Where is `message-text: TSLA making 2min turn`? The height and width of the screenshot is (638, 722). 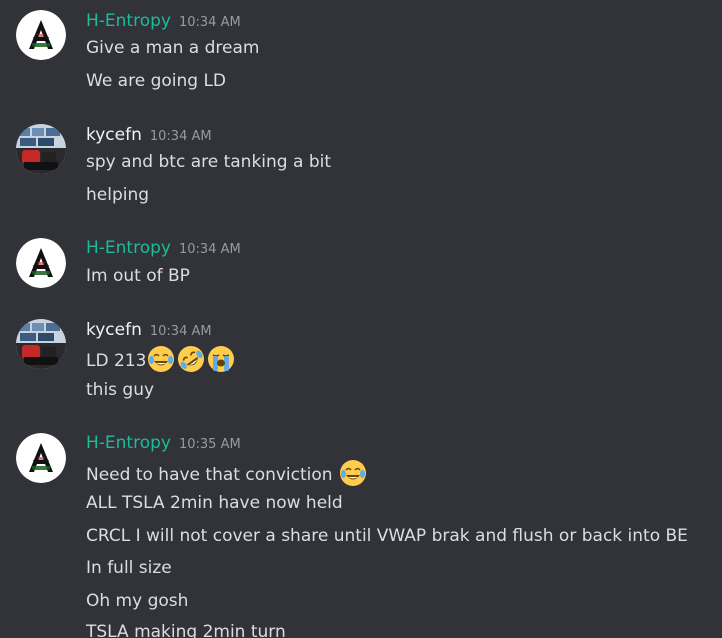
message-text: TSLA making 2min turn is located at coordinates (186, 630).